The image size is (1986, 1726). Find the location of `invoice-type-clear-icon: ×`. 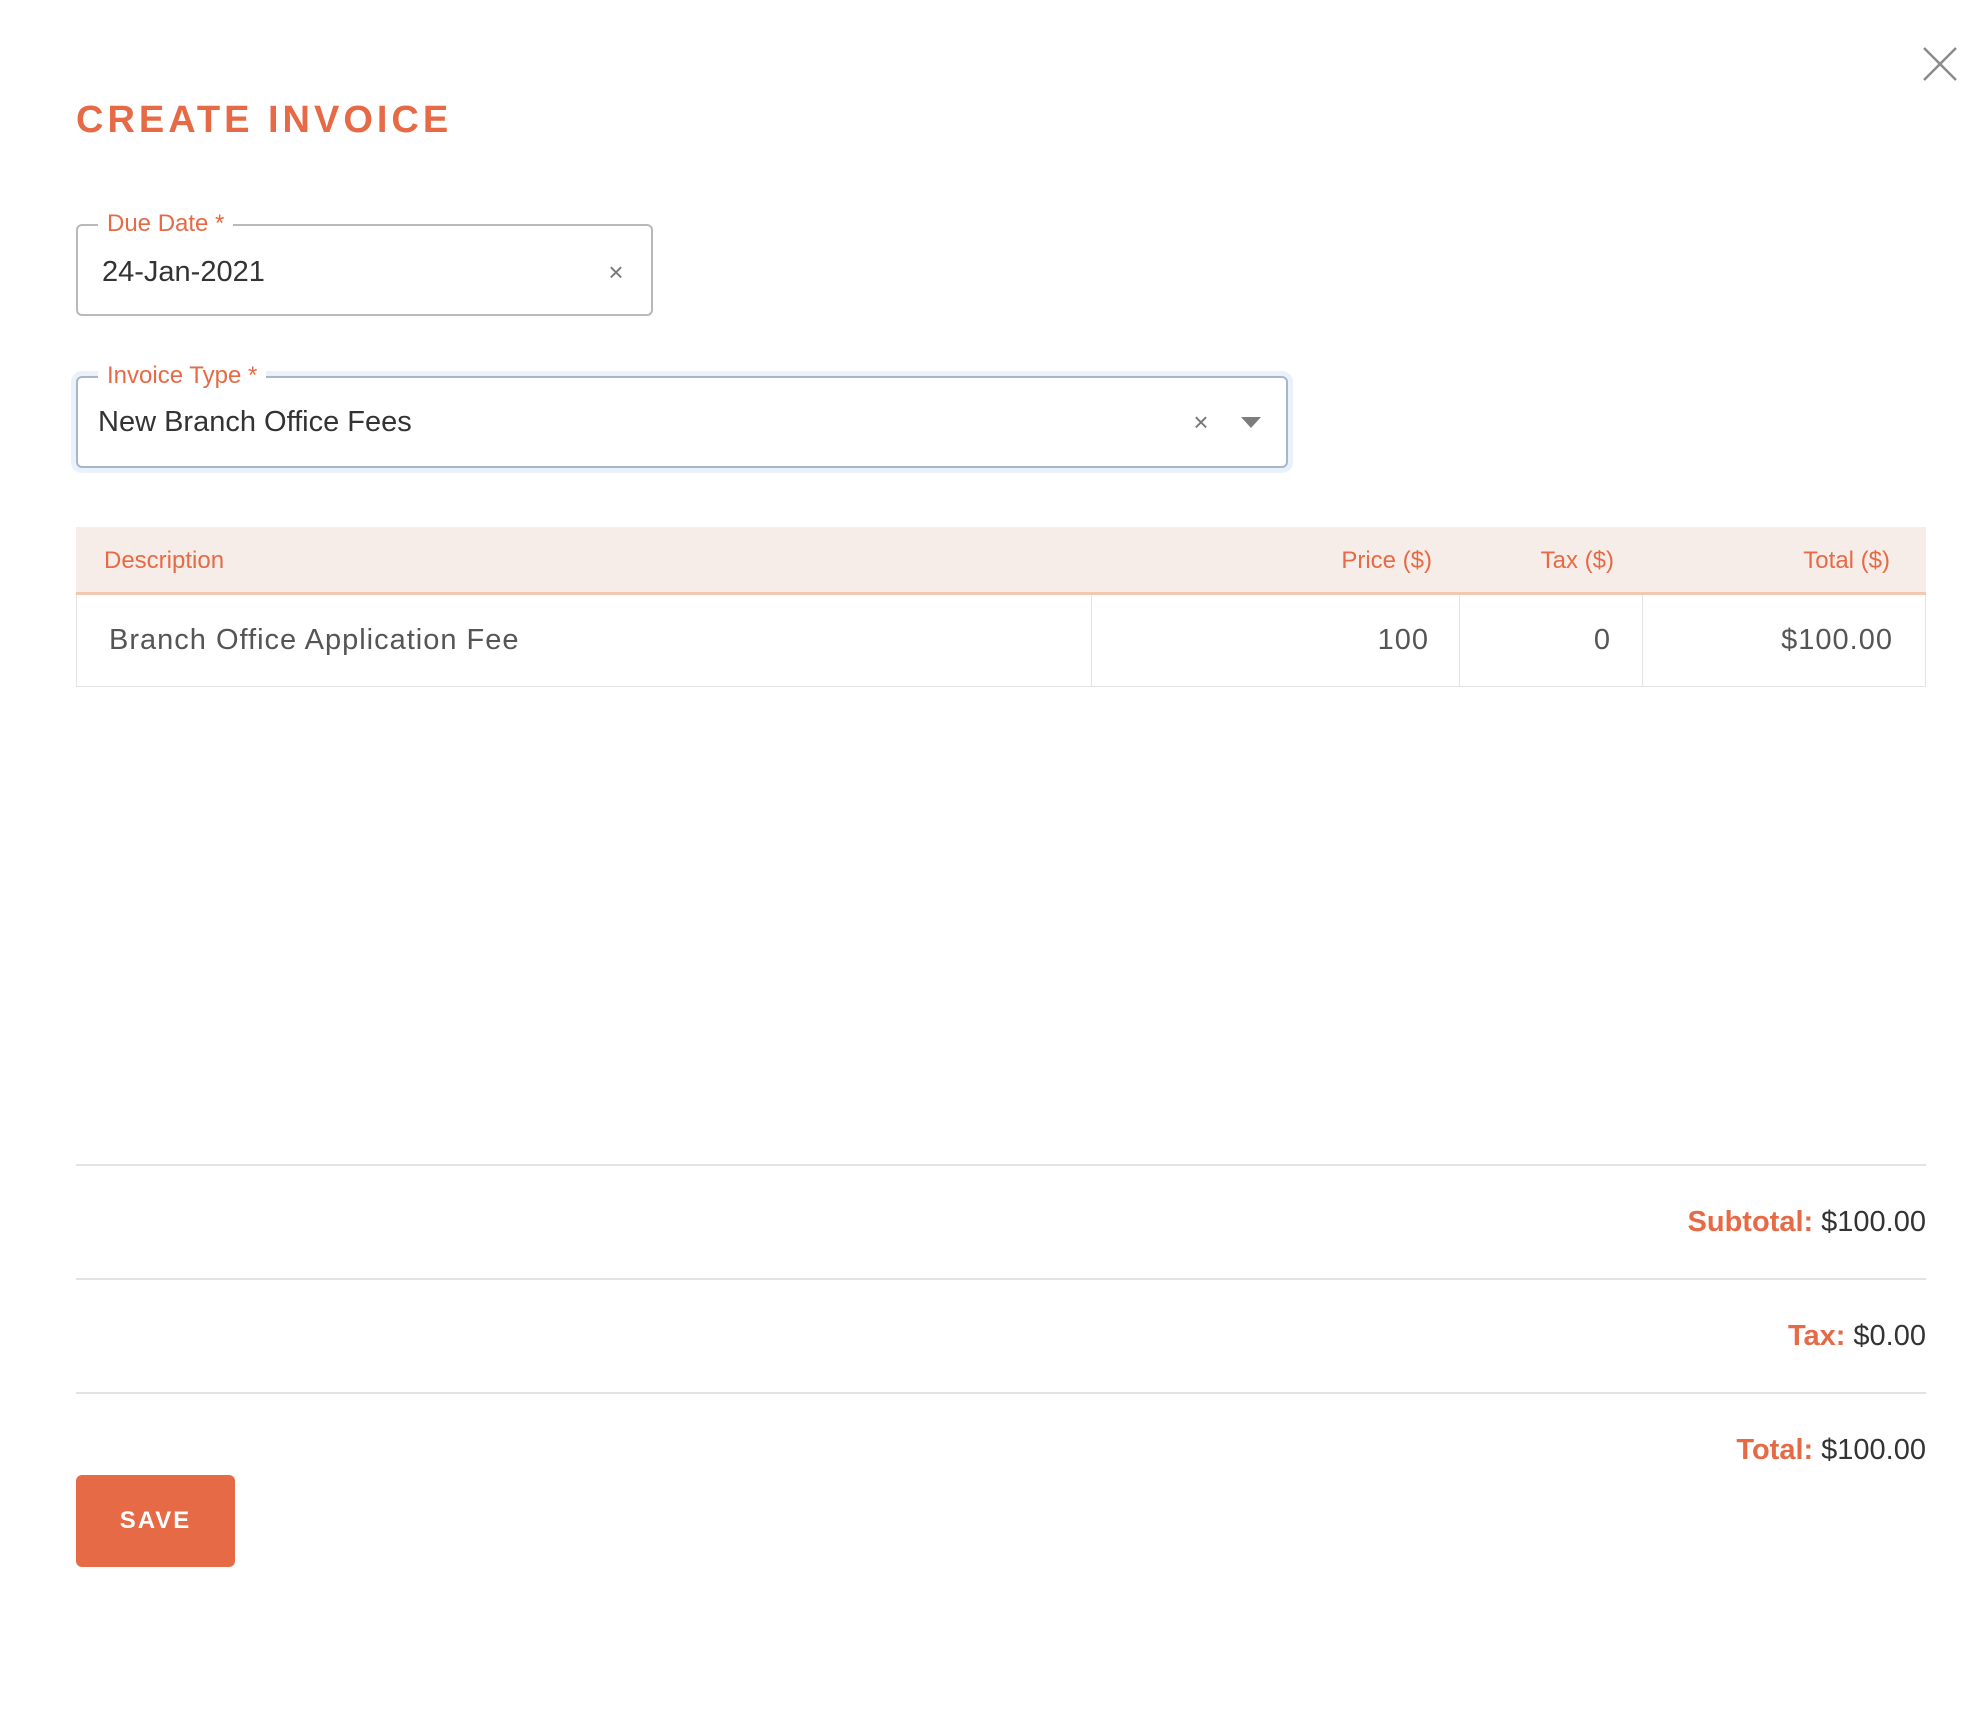

invoice-type-clear-icon: × is located at coordinates (1201, 422).